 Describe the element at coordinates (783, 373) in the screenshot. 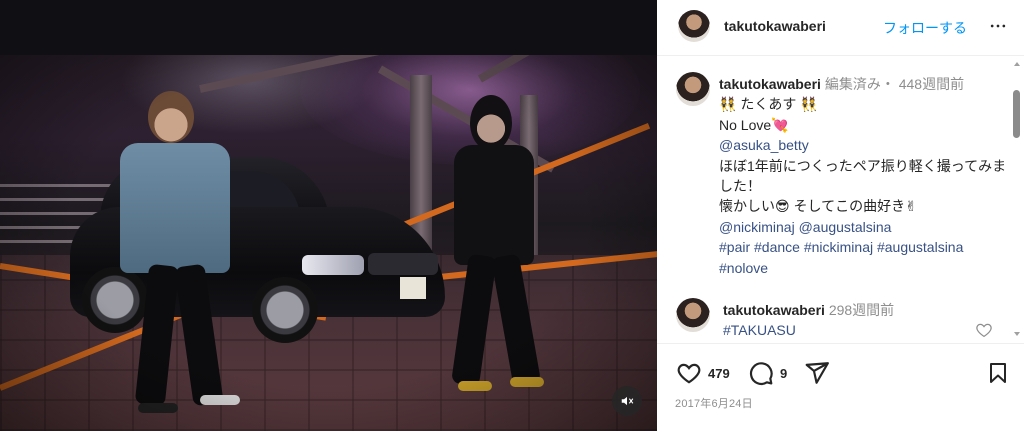

I see `comment-count: 9` at that location.